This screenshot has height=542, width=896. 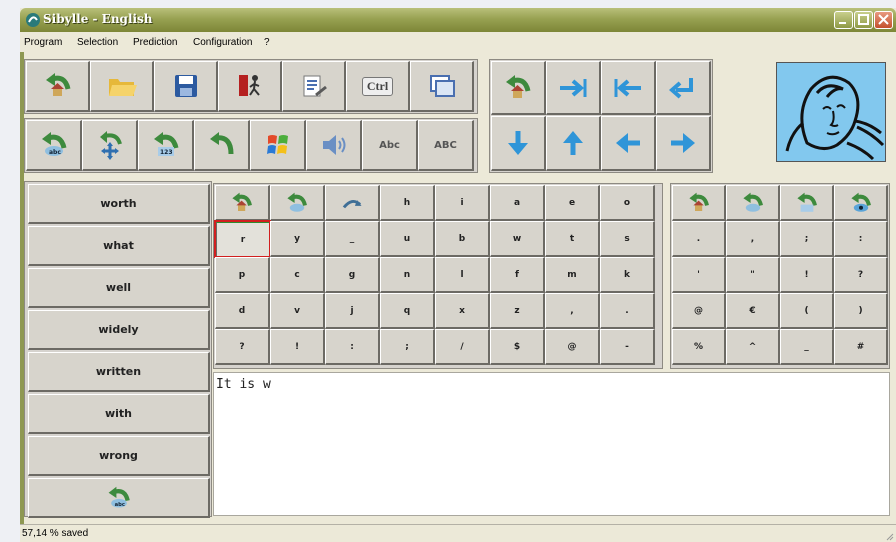 What do you see at coordinates (517, 275) in the screenshot?
I see `letter-key: f` at bounding box center [517, 275].